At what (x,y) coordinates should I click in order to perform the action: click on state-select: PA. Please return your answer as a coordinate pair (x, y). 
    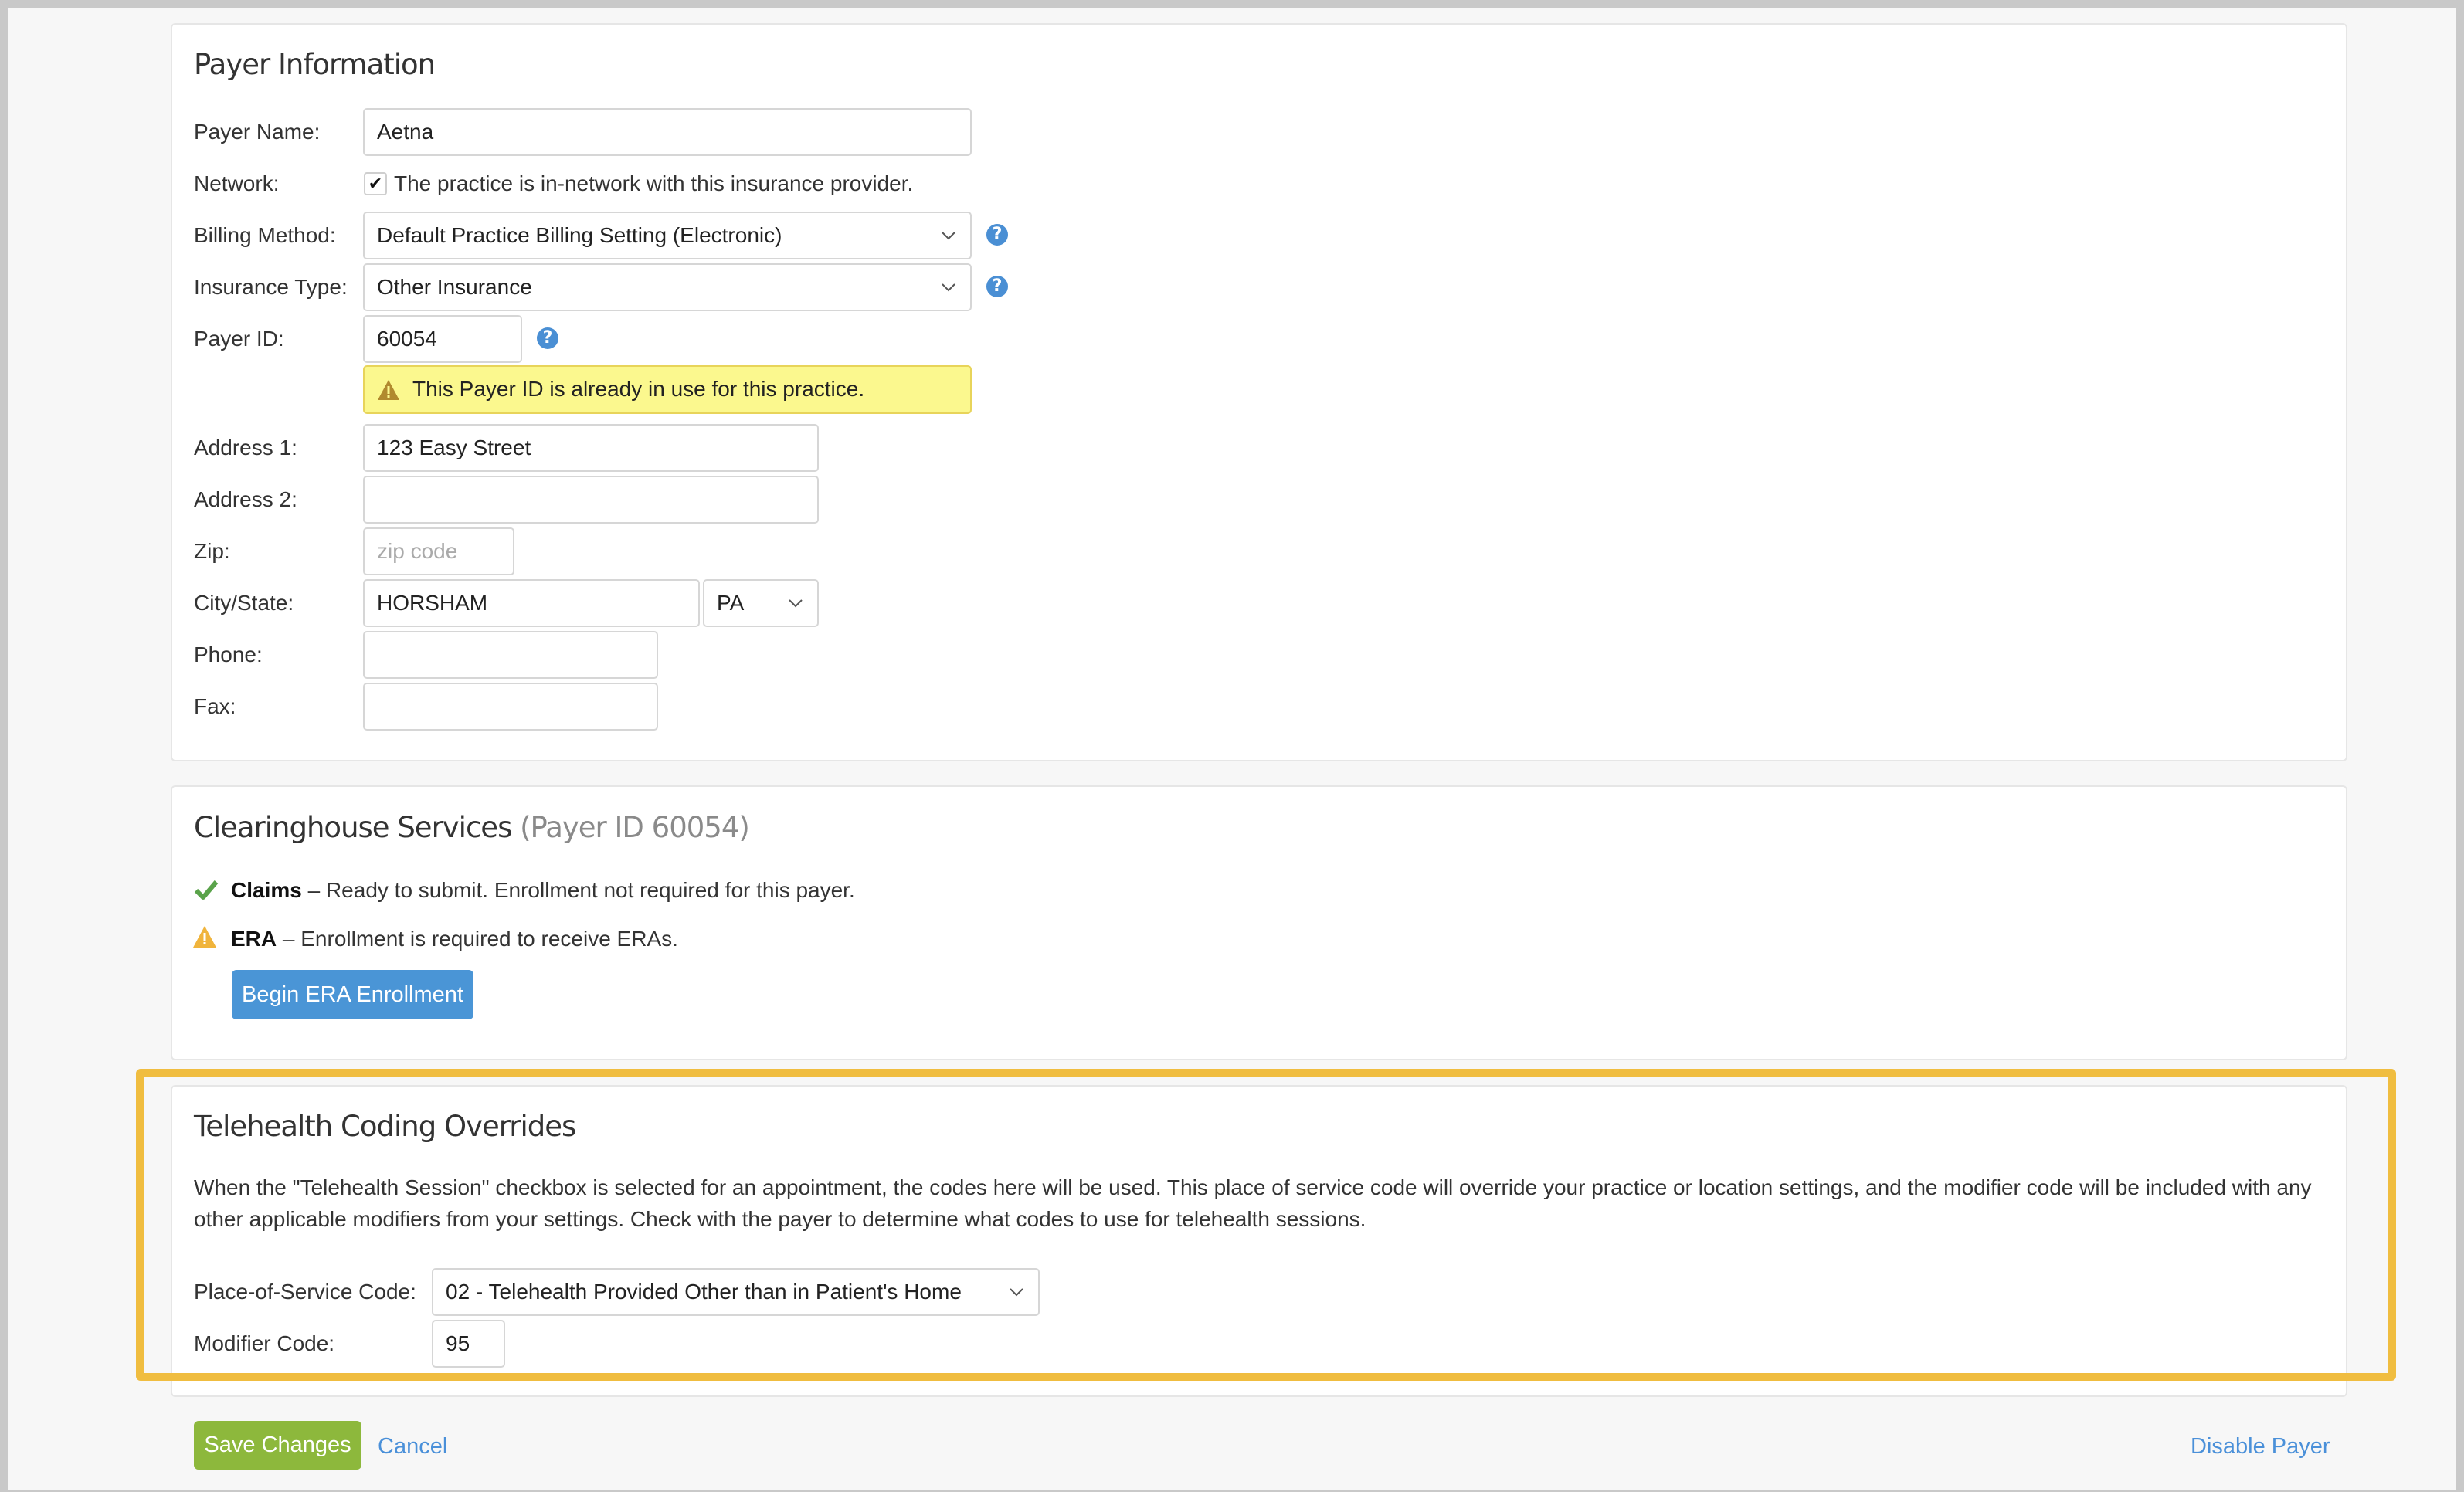
    Looking at the image, I should click on (761, 603).